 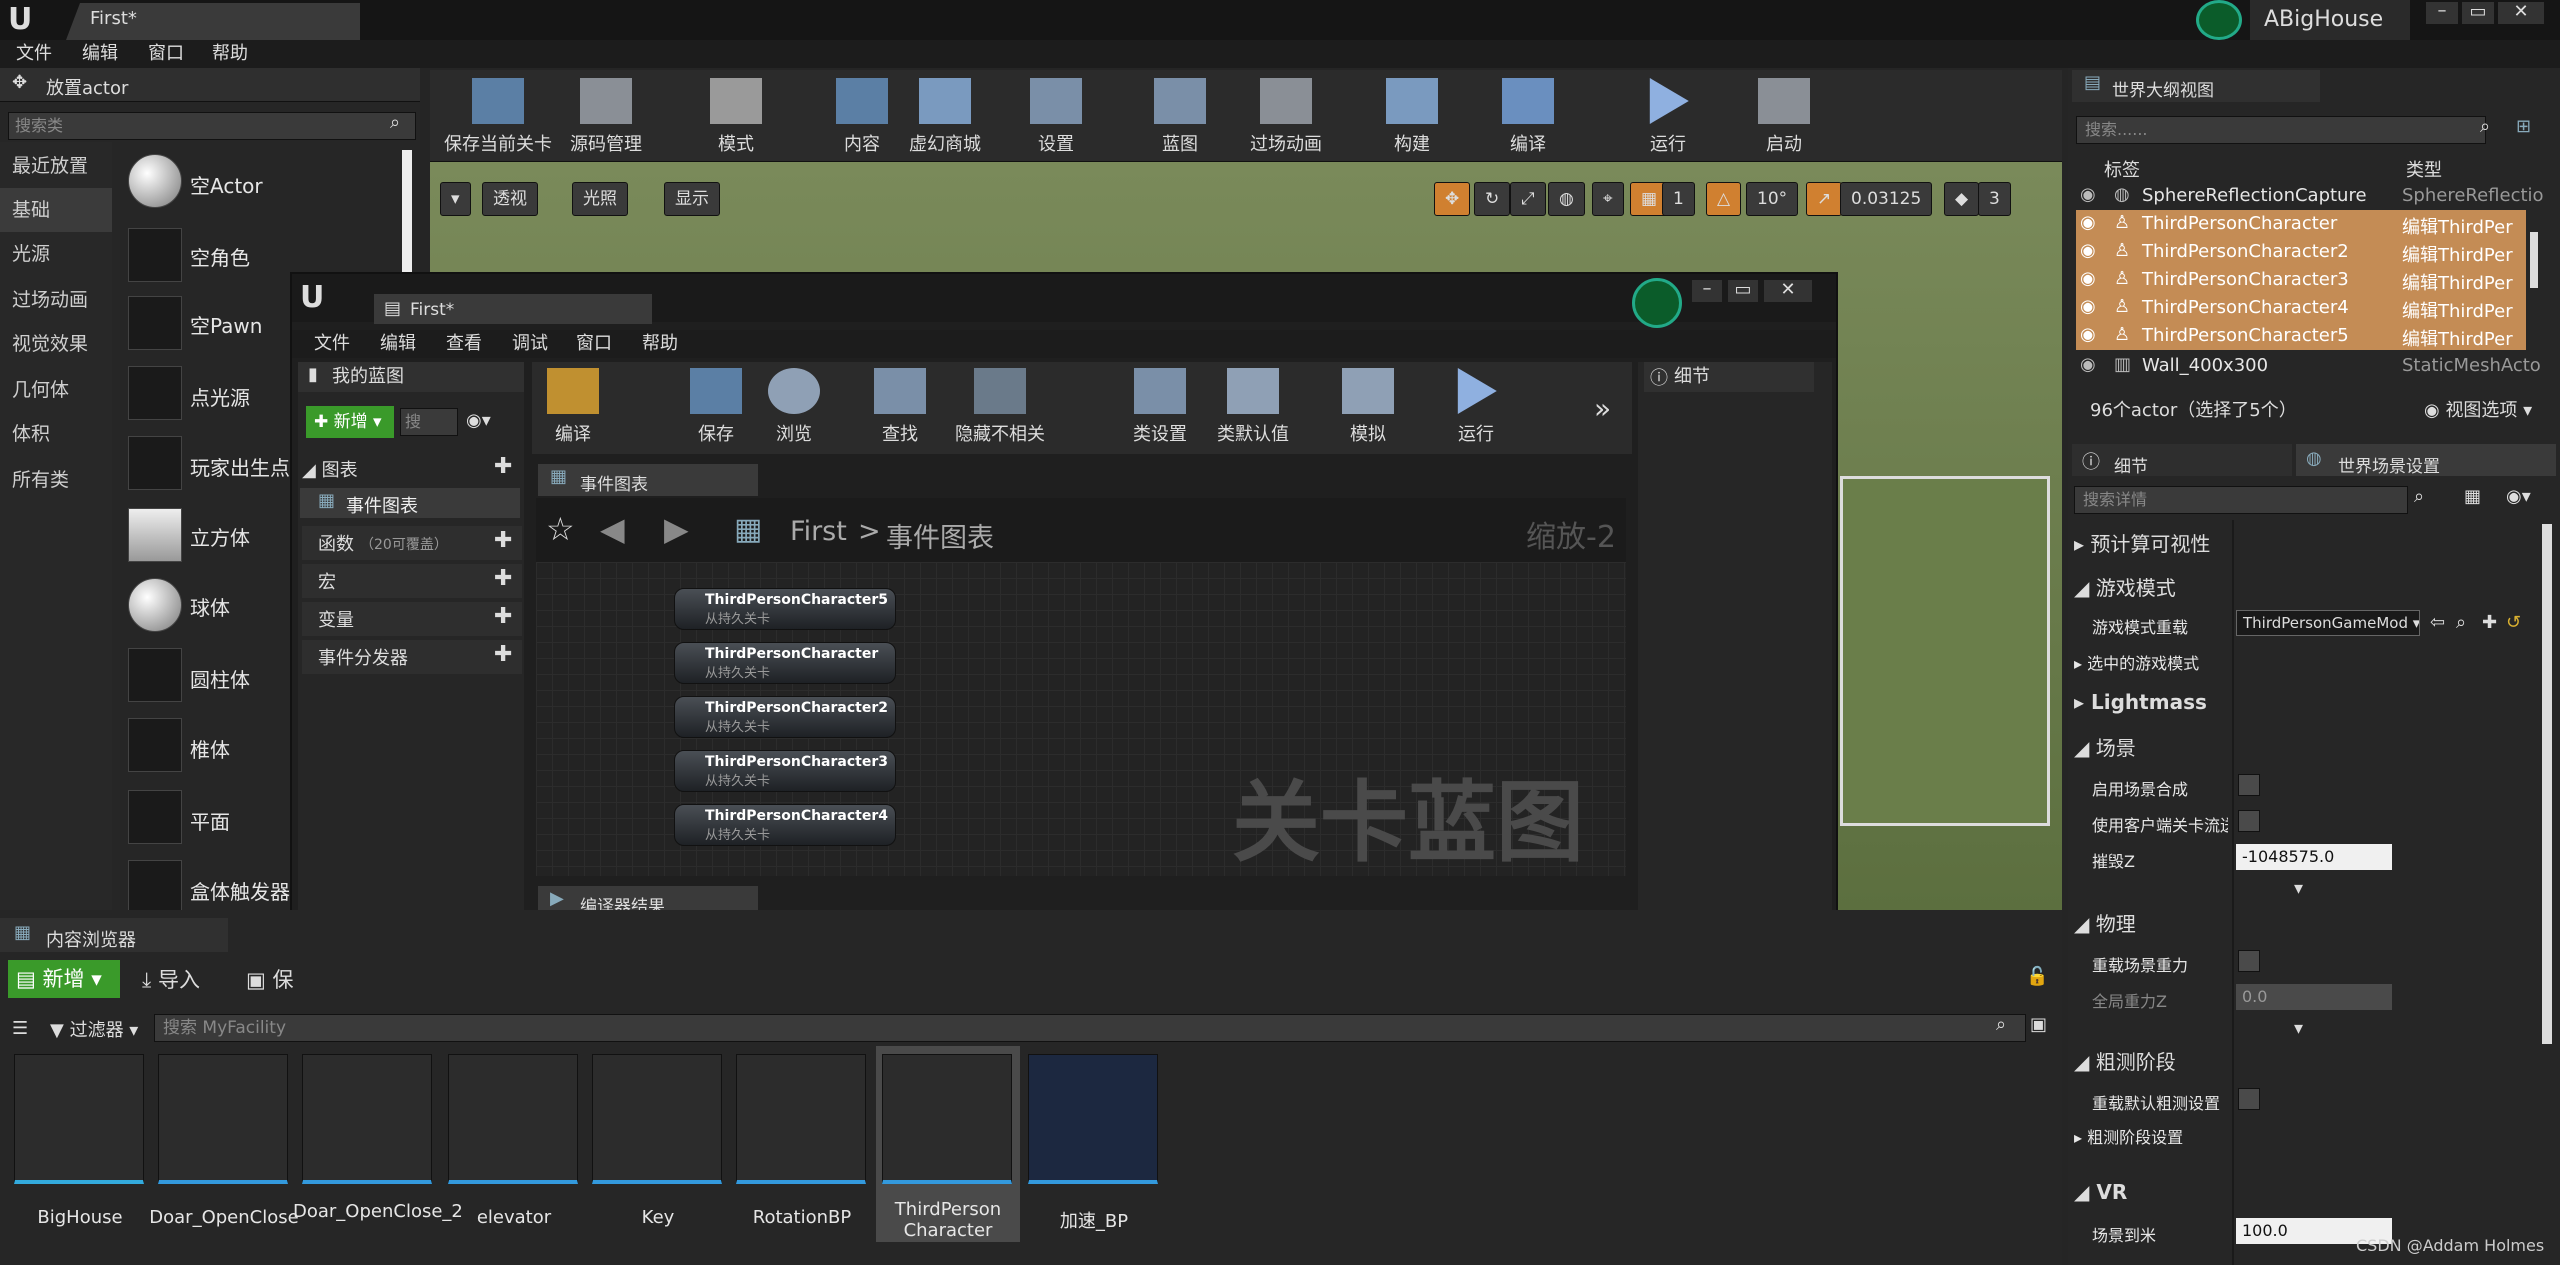 What do you see at coordinates (2547, 784) in the screenshot?
I see `details-scrollbar` at bounding box center [2547, 784].